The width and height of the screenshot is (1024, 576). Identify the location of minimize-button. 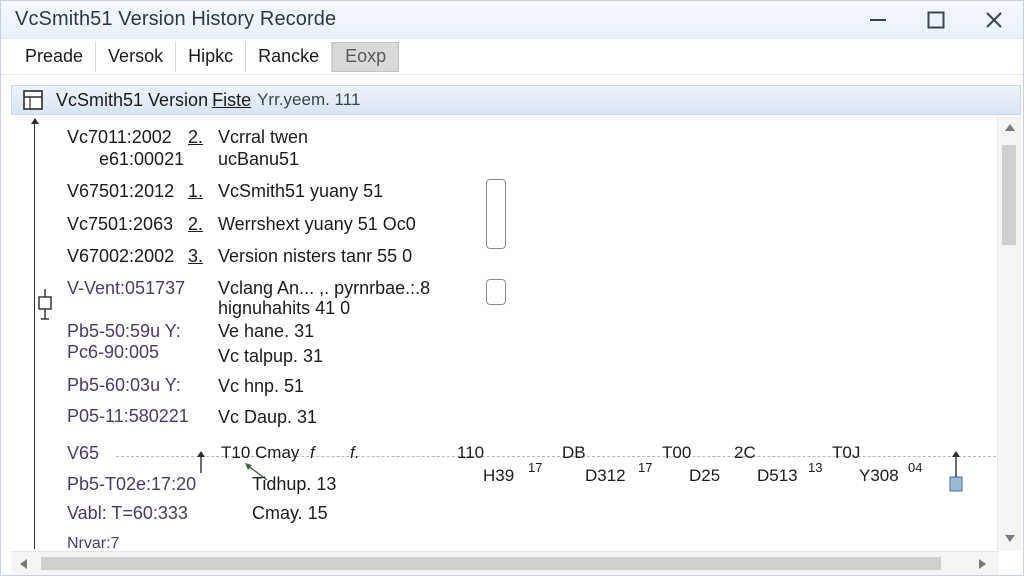
(878, 20).